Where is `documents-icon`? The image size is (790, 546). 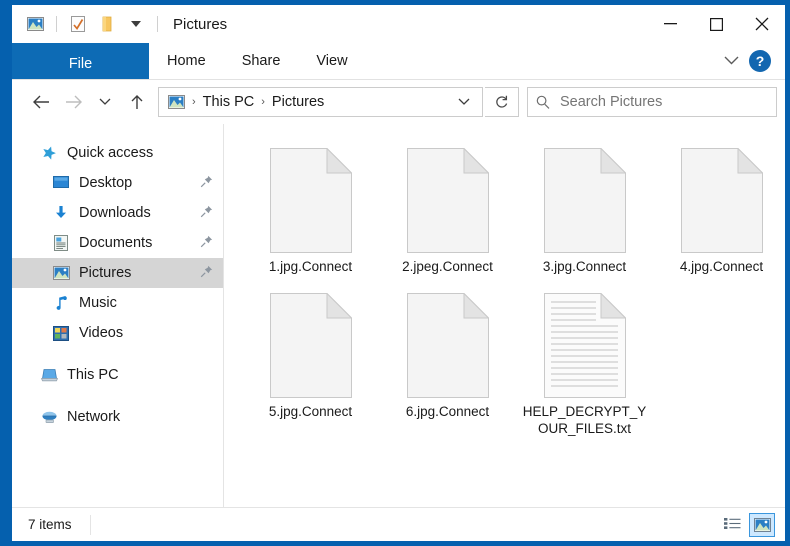
documents-icon is located at coordinates (61, 243).